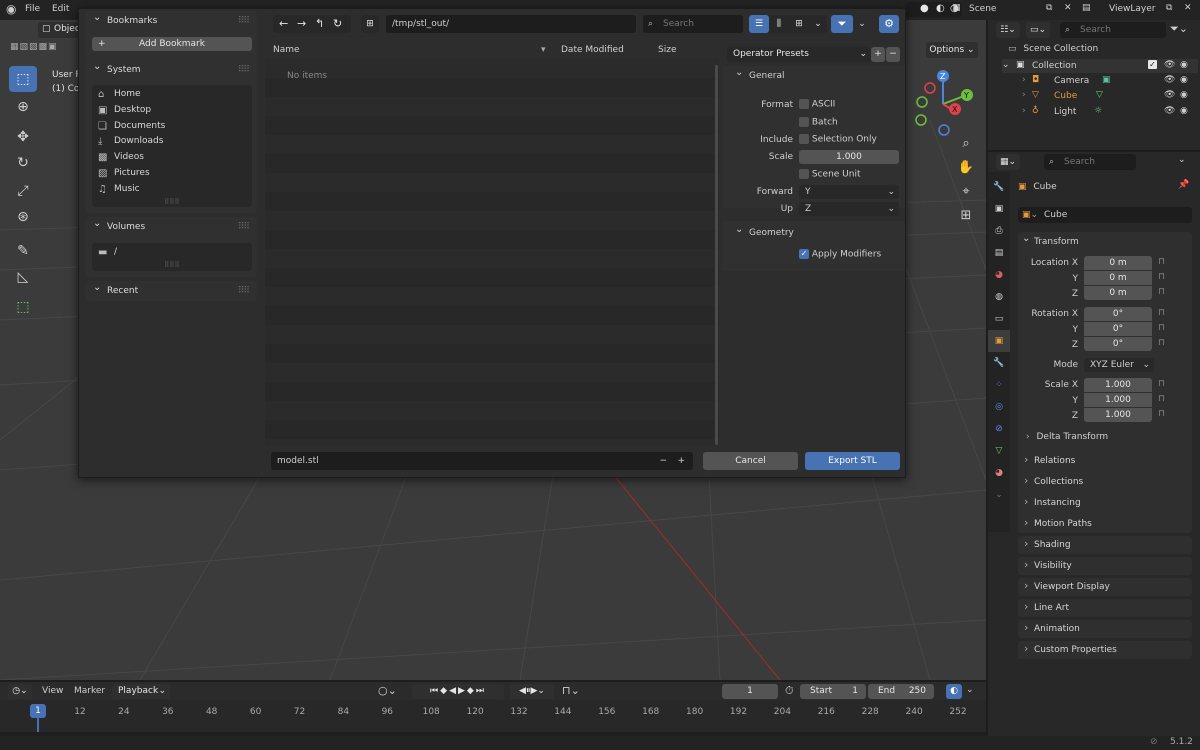 Image resolution: width=1200 pixels, height=750 pixels. What do you see at coordinates (849, 157) in the screenshot?
I see `scale-field: 1.000` at bounding box center [849, 157].